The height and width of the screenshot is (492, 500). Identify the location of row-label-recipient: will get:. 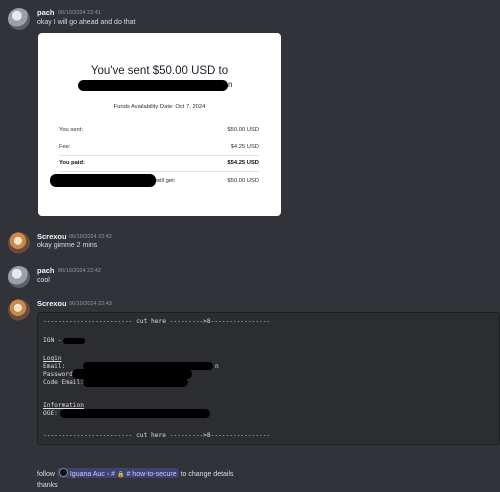
(166, 181).